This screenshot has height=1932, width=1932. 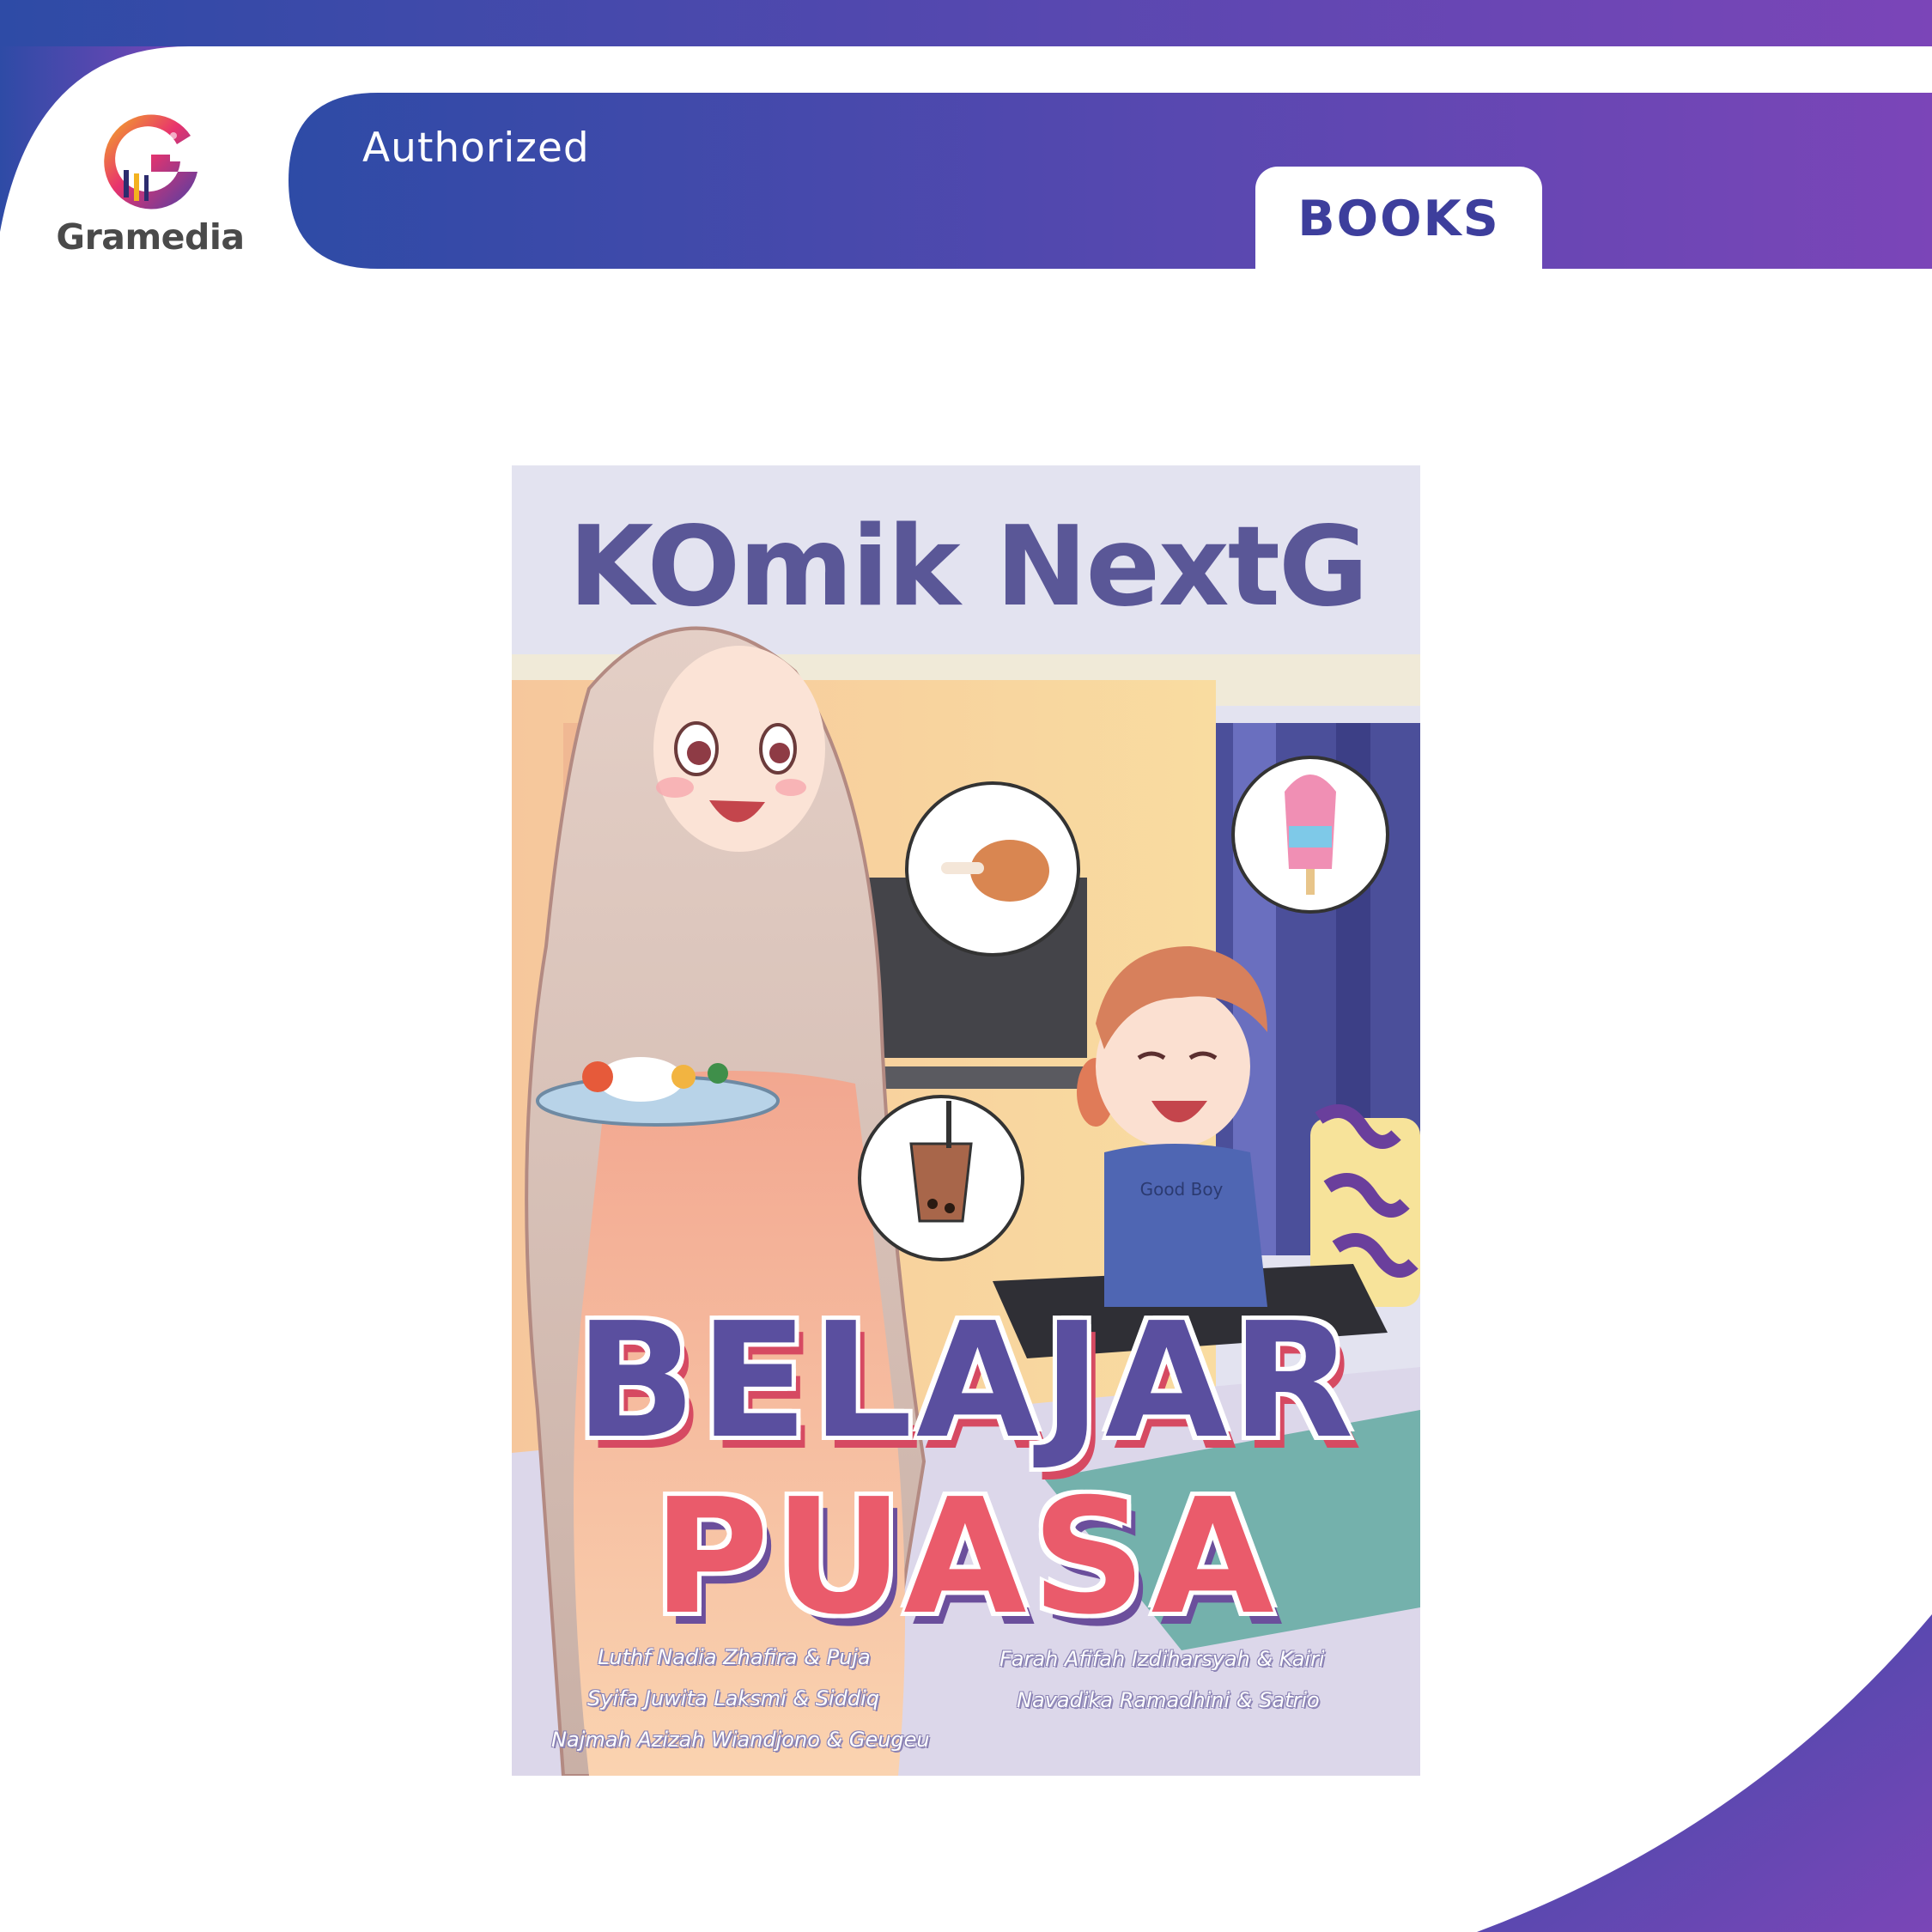 What do you see at coordinates (966, 1380) in the screenshot?
I see `book-title-line1: BELAJAR` at bounding box center [966, 1380].